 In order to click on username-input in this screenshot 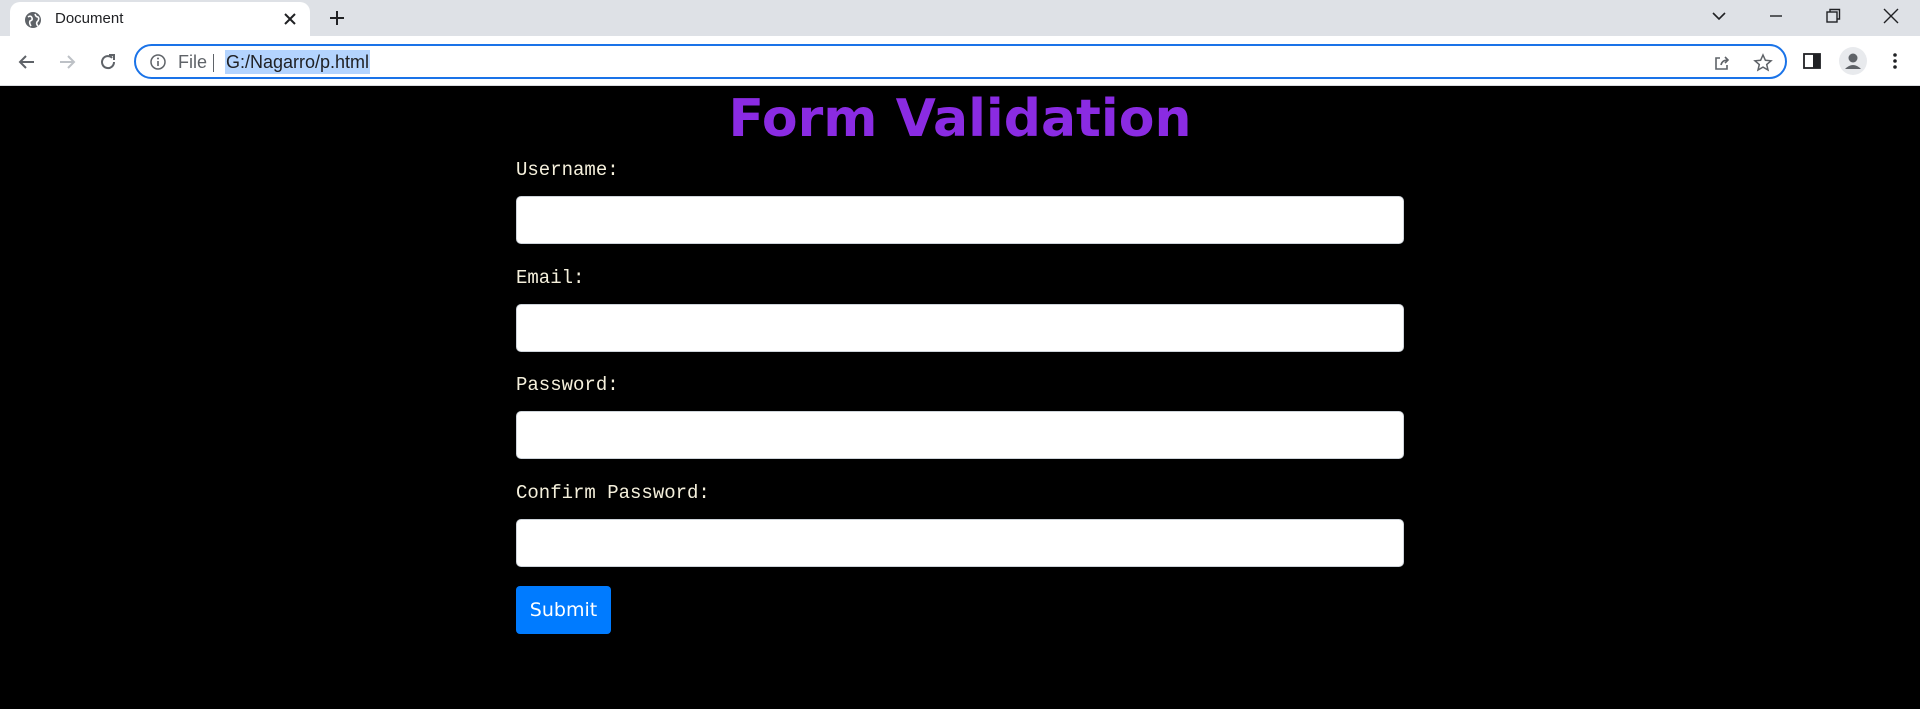, I will do `click(960, 220)`.